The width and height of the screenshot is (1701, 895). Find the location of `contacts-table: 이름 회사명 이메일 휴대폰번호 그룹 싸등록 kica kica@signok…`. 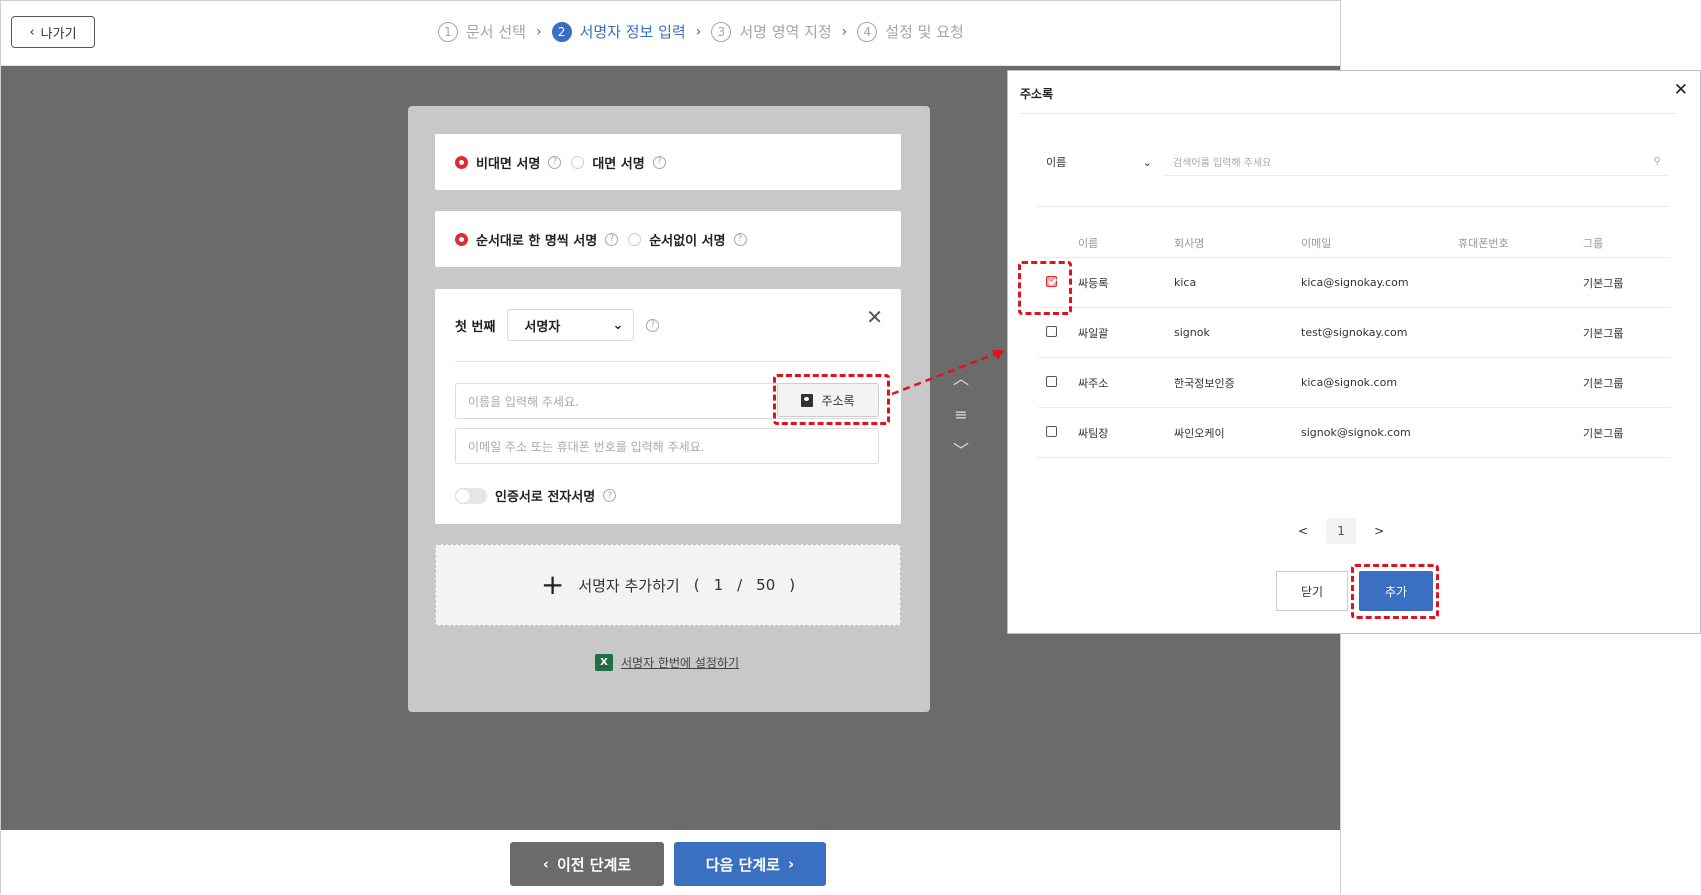

contacts-table: 이름 회사명 이메일 휴대폰번호 그룹 싸등록 kica kica@signok… is located at coordinates (1354, 343).